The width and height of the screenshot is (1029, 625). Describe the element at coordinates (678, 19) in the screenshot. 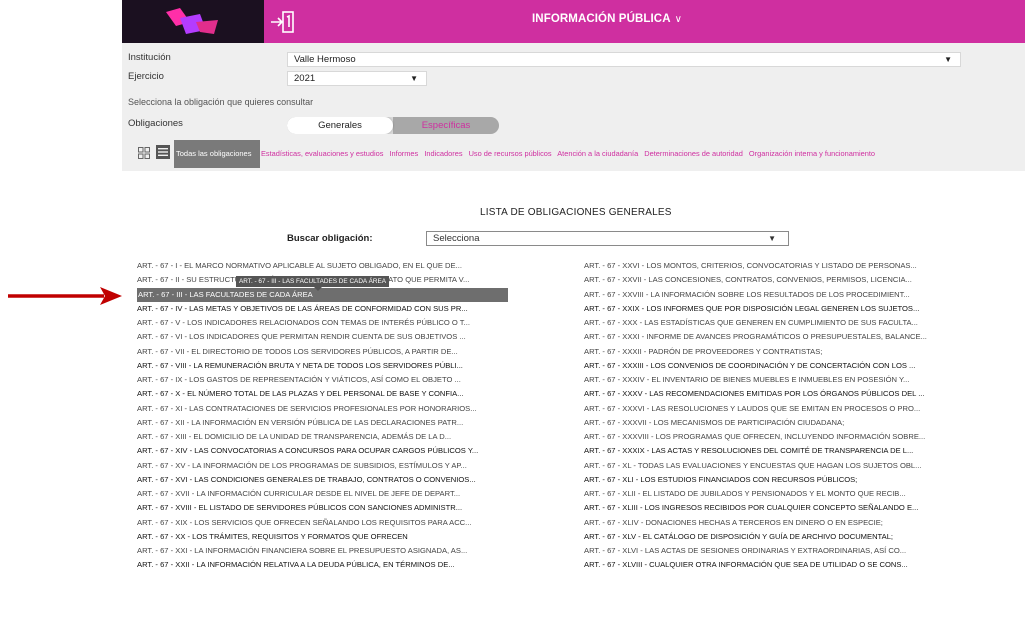

I see `chevron-down-icon: ∨` at that location.